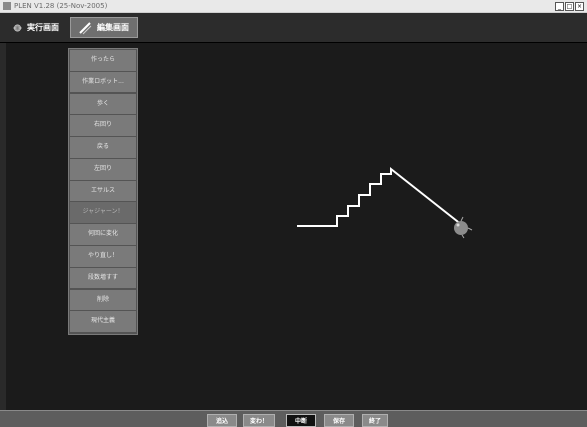 This screenshot has height=427, width=587. What do you see at coordinates (103, 234) in the screenshot?
I see `command-item: 何回に変化` at bounding box center [103, 234].